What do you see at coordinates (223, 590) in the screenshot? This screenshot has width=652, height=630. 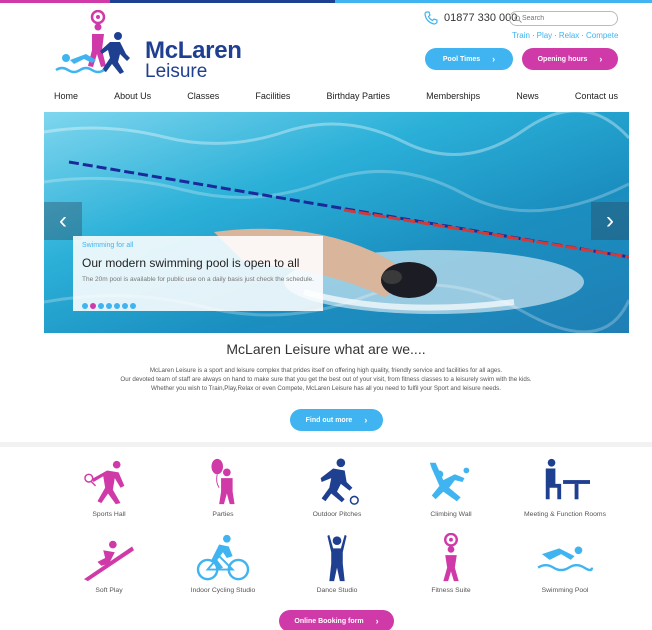 I see `facility-label: Indoor Cycling Studio` at bounding box center [223, 590].